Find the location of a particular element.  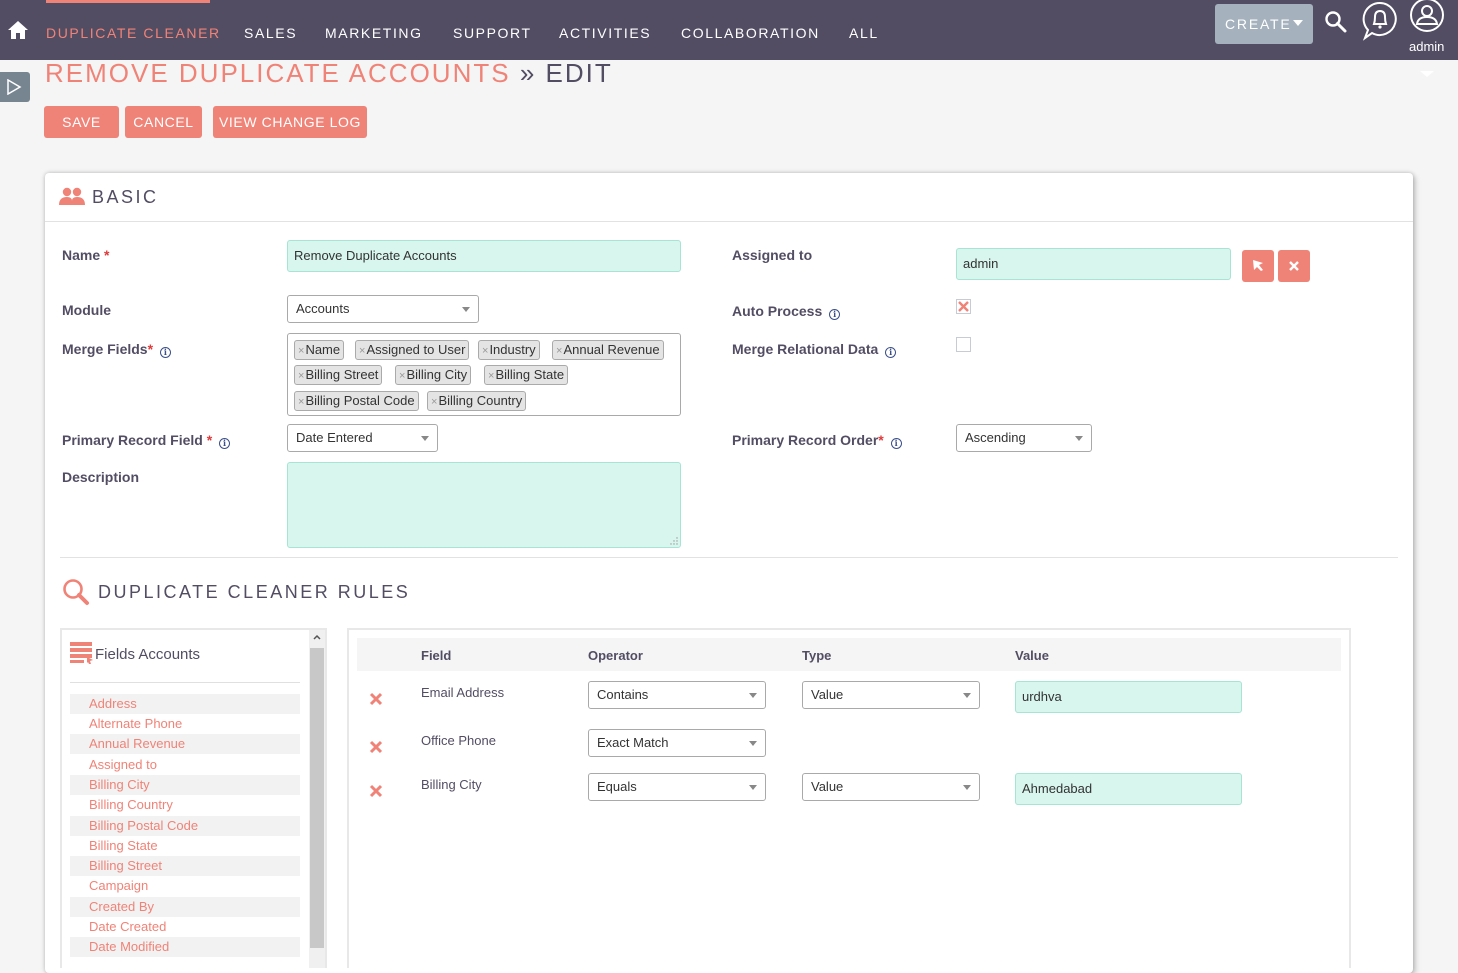

assigned-to-input: admin is located at coordinates (1093, 264).